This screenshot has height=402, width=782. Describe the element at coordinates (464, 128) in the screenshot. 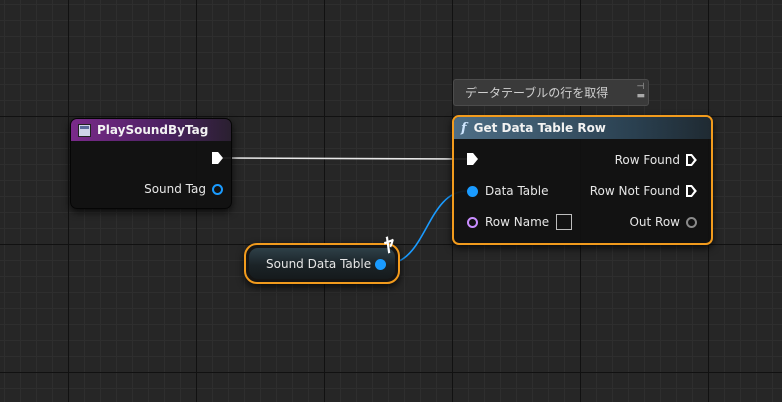

I see `function-f-icon: f` at that location.